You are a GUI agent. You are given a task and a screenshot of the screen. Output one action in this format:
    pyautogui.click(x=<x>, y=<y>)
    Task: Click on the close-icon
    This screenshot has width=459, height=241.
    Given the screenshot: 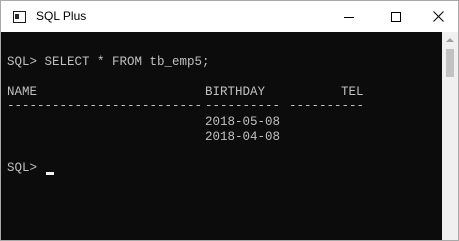 What is the action you would take?
    pyautogui.click(x=438, y=16)
    